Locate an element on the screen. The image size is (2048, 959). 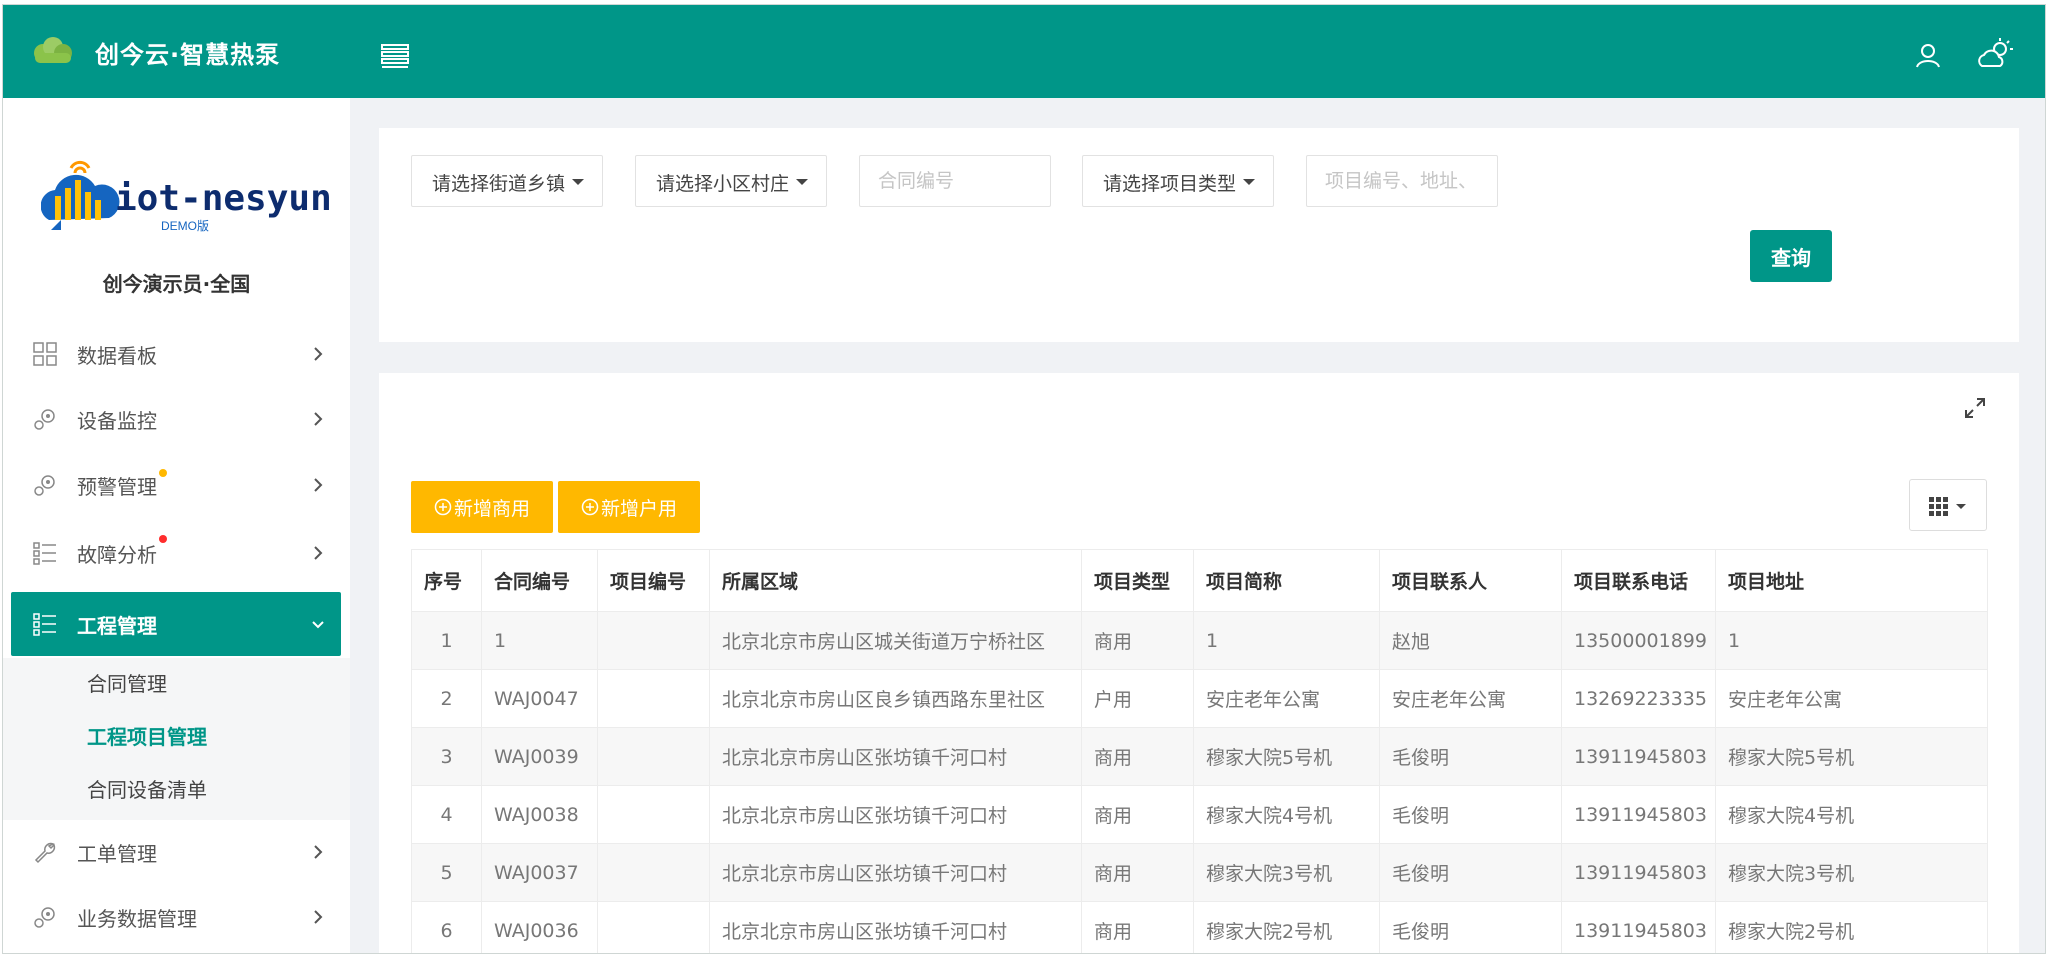
contract-number-field is located at coordinates (955, 181).